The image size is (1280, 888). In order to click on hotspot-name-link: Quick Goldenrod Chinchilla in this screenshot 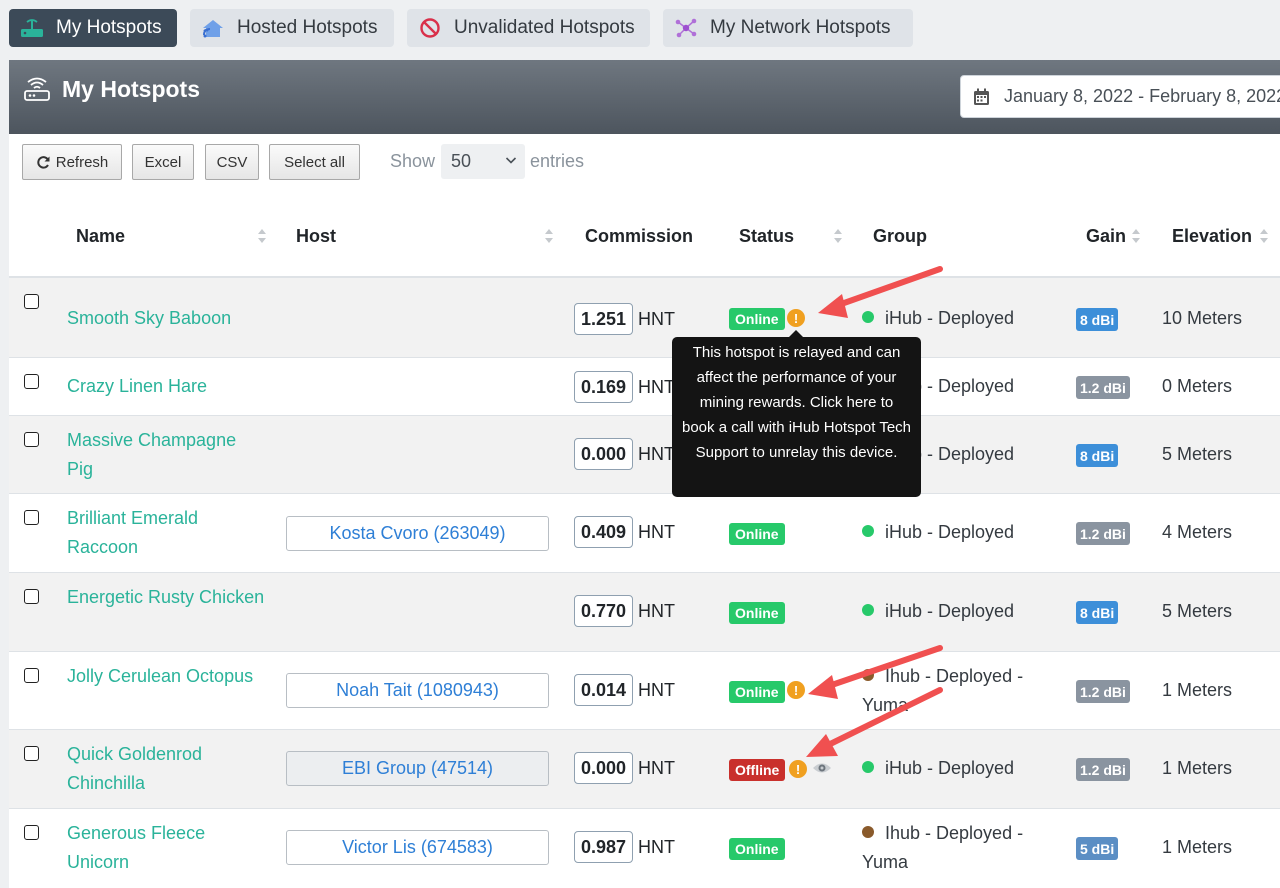, I will do `click(167, 768)`.